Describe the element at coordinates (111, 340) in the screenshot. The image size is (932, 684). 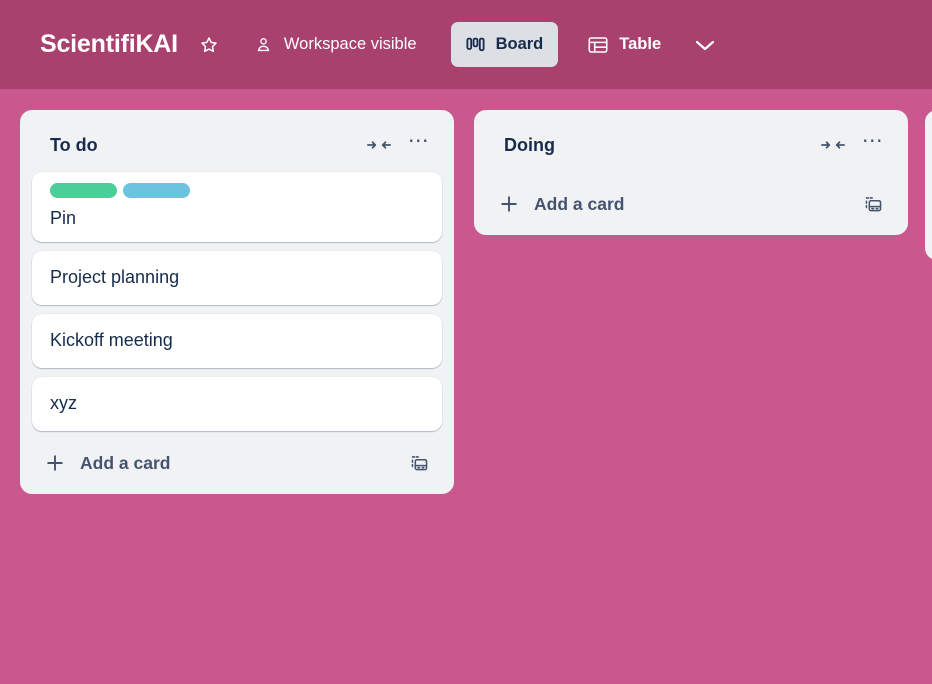
I see `card-title: Kickoff meeting` at that location.